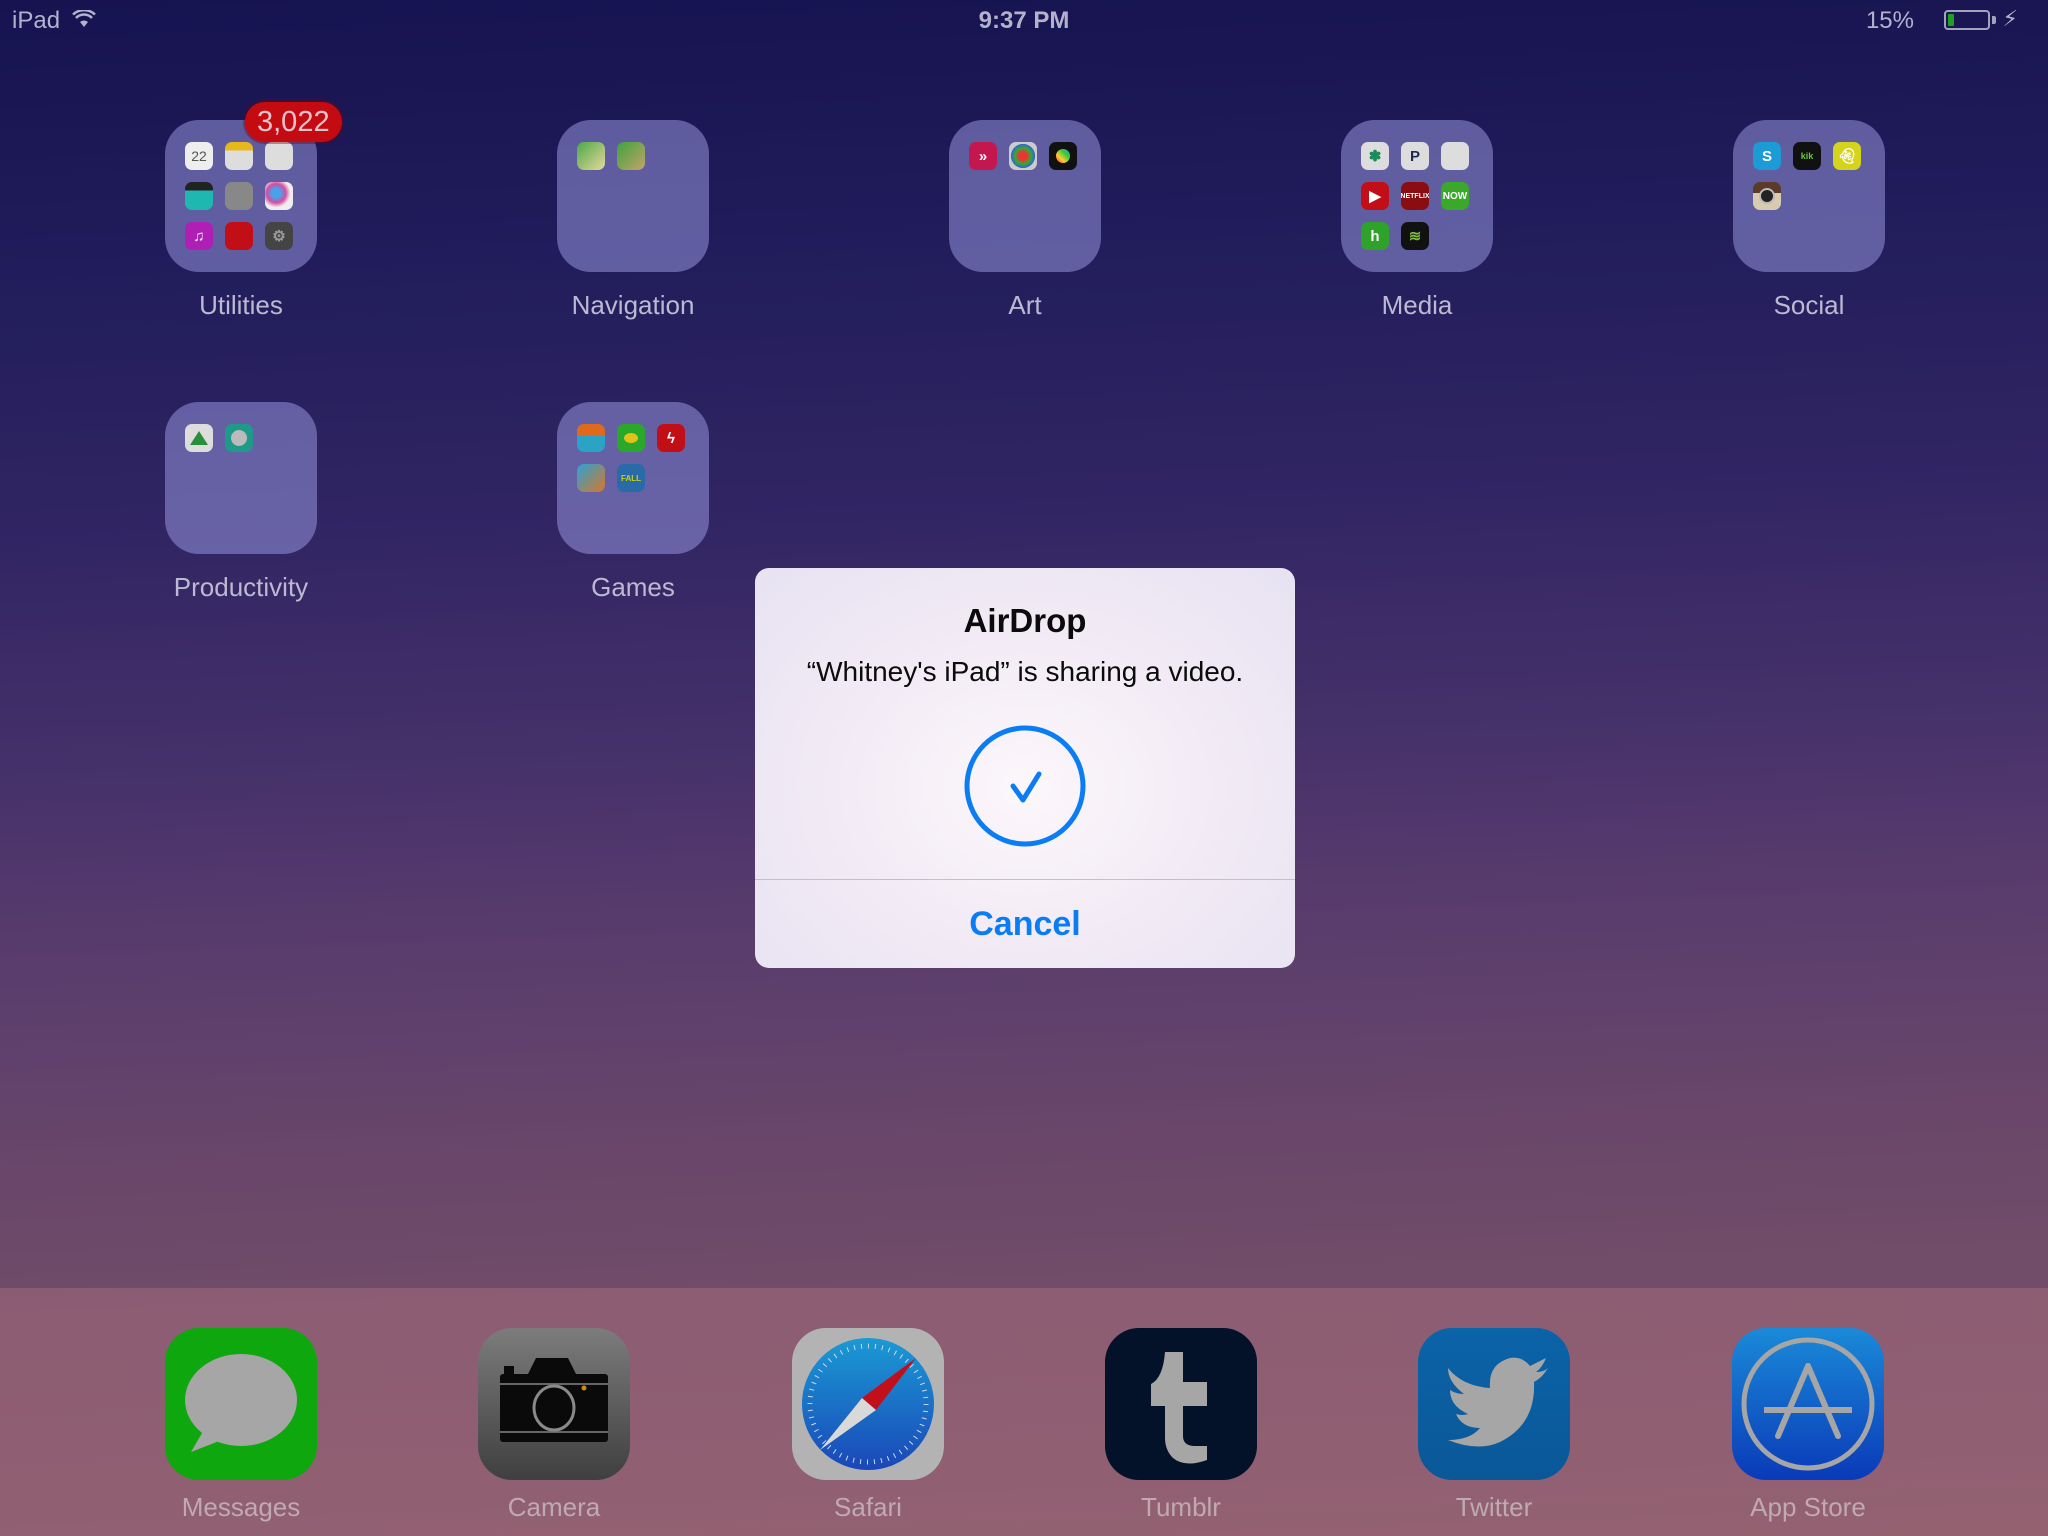 Image resolution: width=2048 pixels, height=1536 pixels. Describe the element at coordinates (1025, 924) in the screenshot. I see `cancel-button: Cancel` at that location.